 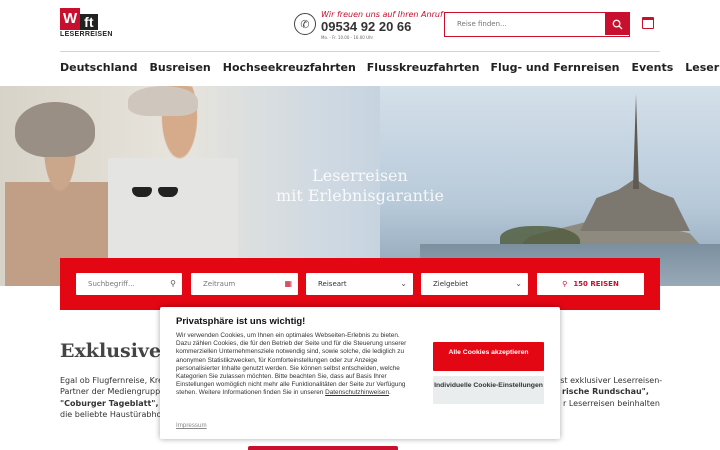 I want to click on accept-all-cookies-button: Alle Cookies akzeptieren, so click(x=488, y=356).